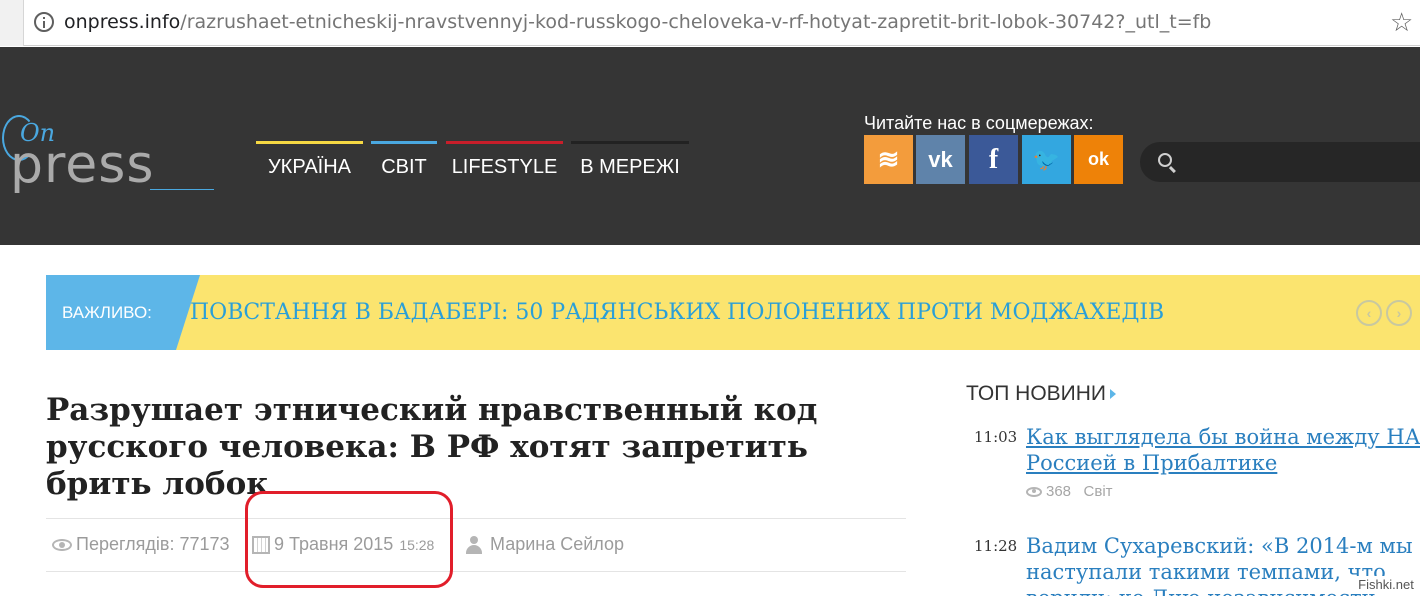 The image size is (1420, 596). I want to click on meta-divider-bottom, so click(476, 571).